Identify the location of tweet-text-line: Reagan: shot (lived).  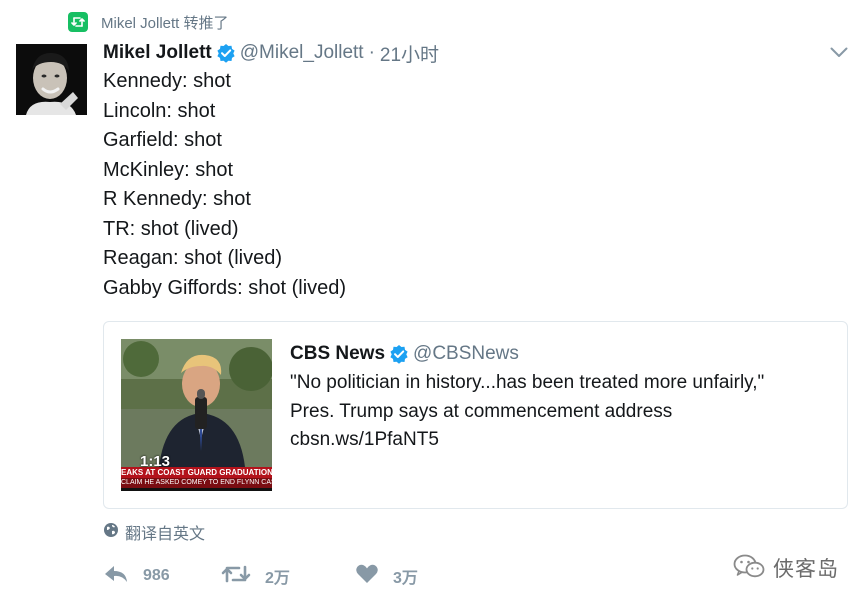
(192, 258).